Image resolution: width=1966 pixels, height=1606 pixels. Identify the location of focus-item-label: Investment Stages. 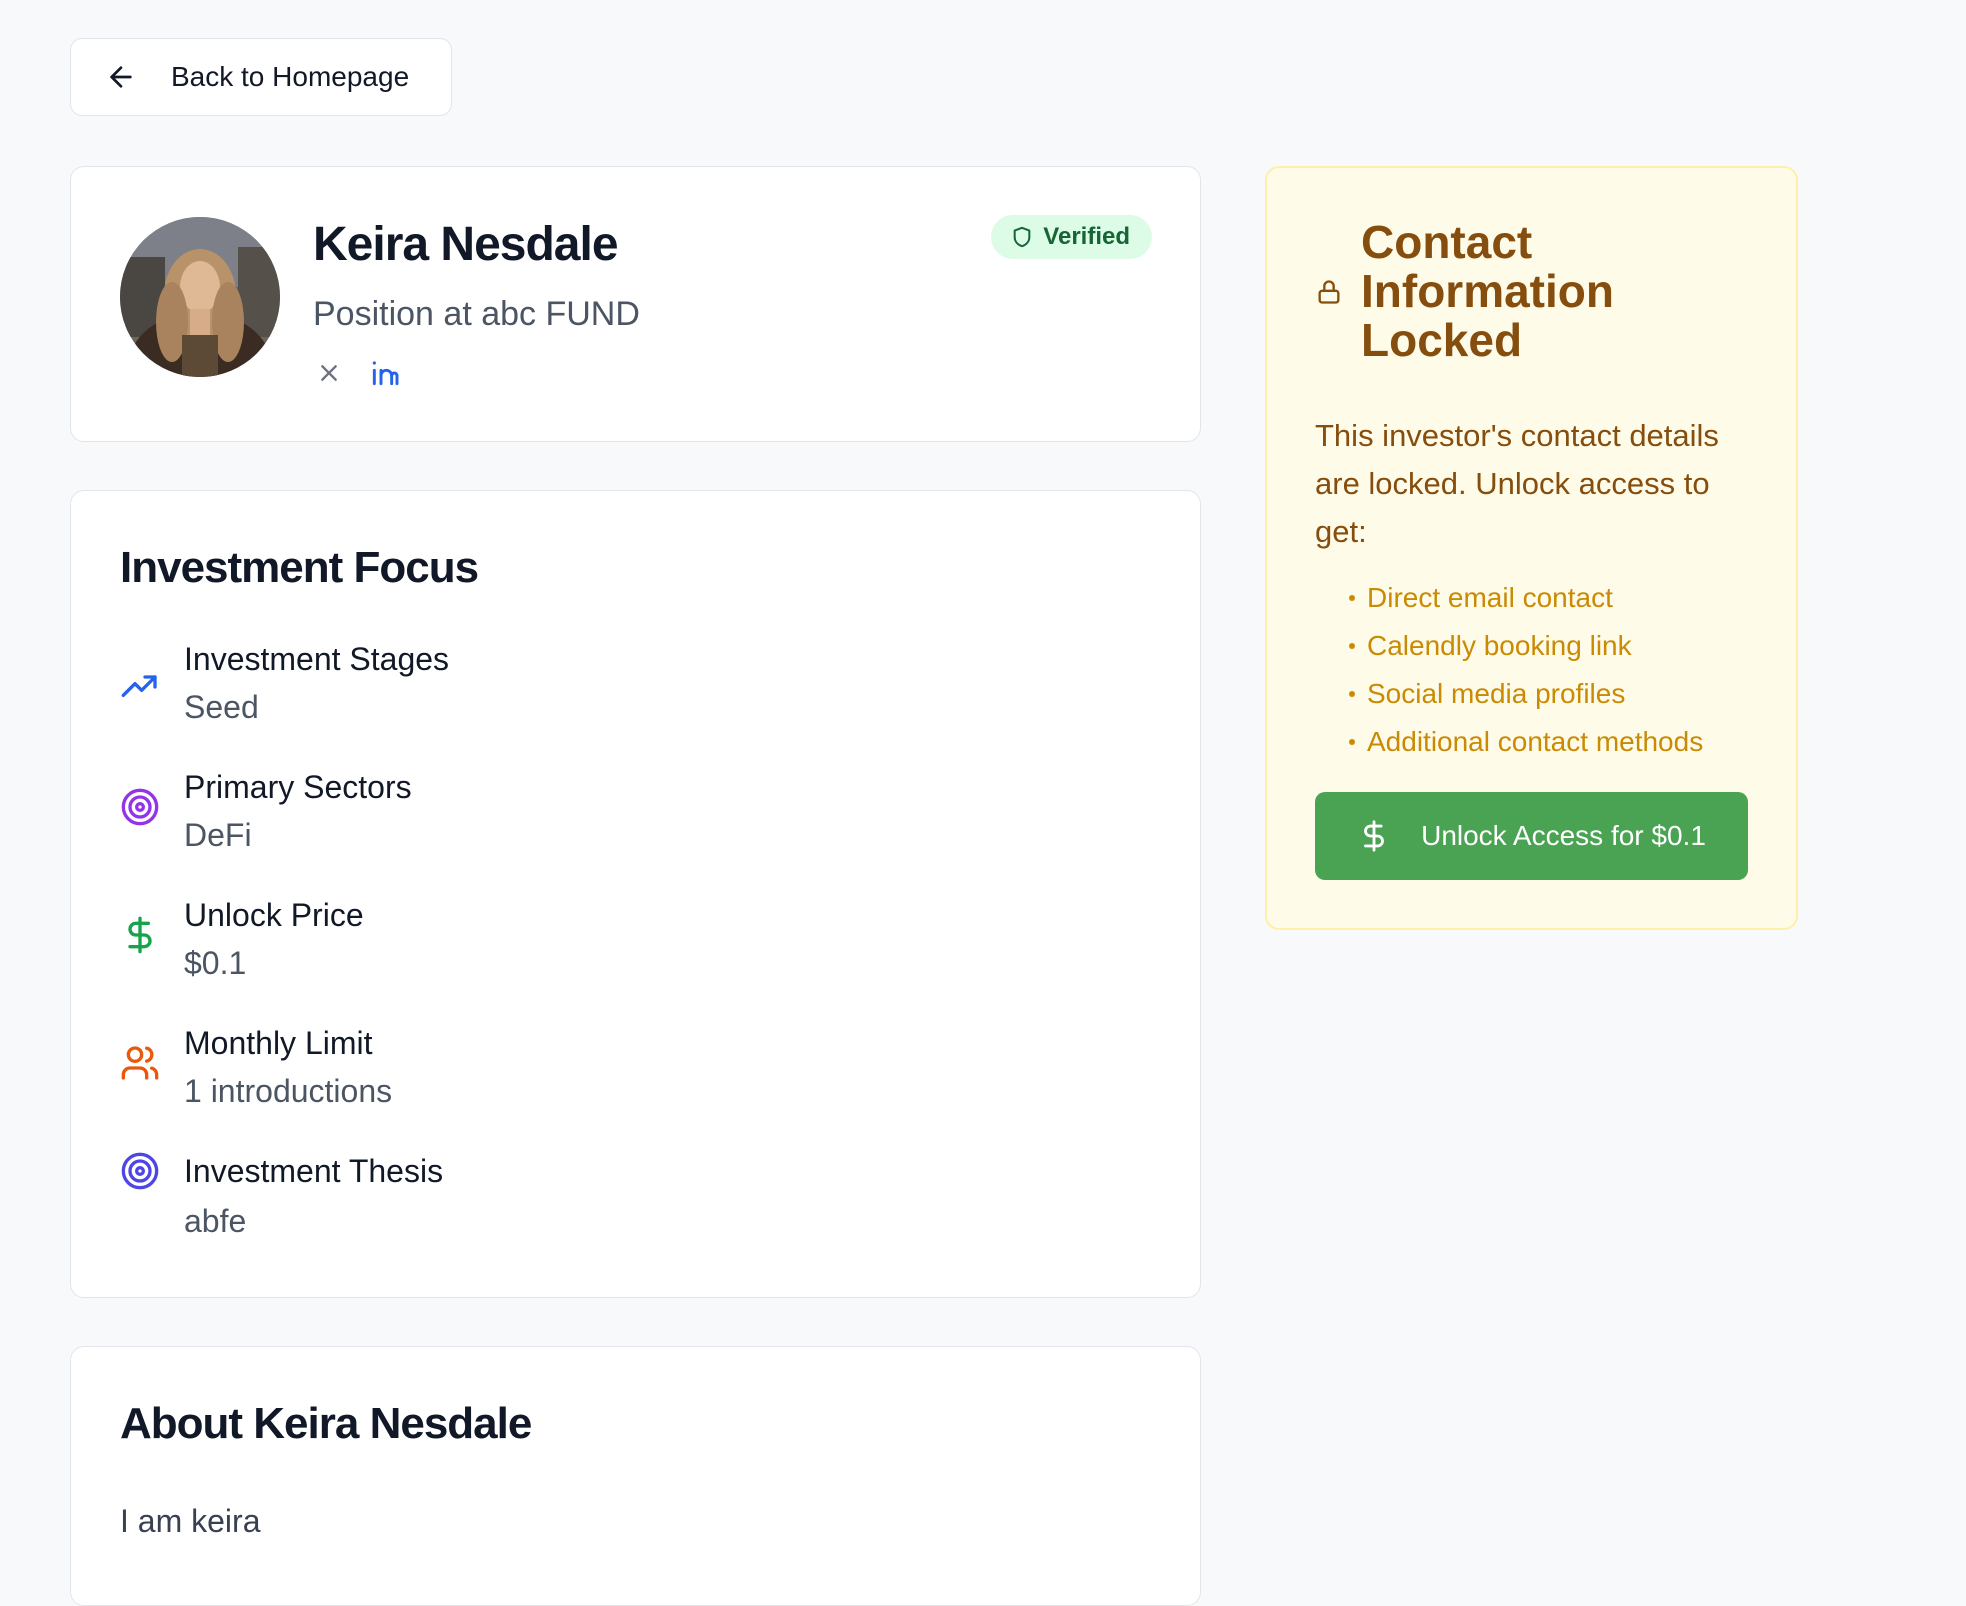
(317, 659).